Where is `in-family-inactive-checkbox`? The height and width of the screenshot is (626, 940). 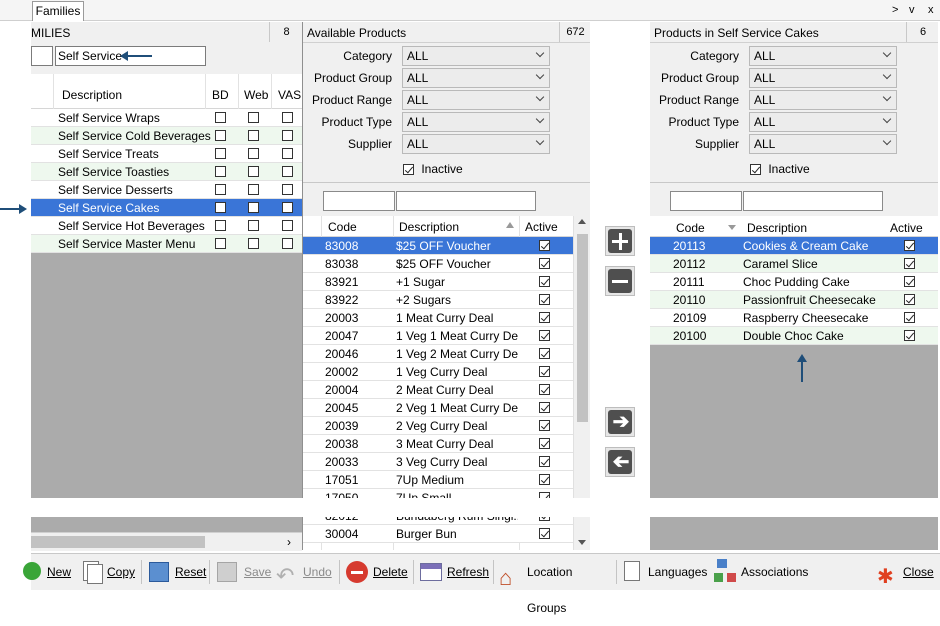
in-family-inactive-checkbox is located at coordinates (755, 170).